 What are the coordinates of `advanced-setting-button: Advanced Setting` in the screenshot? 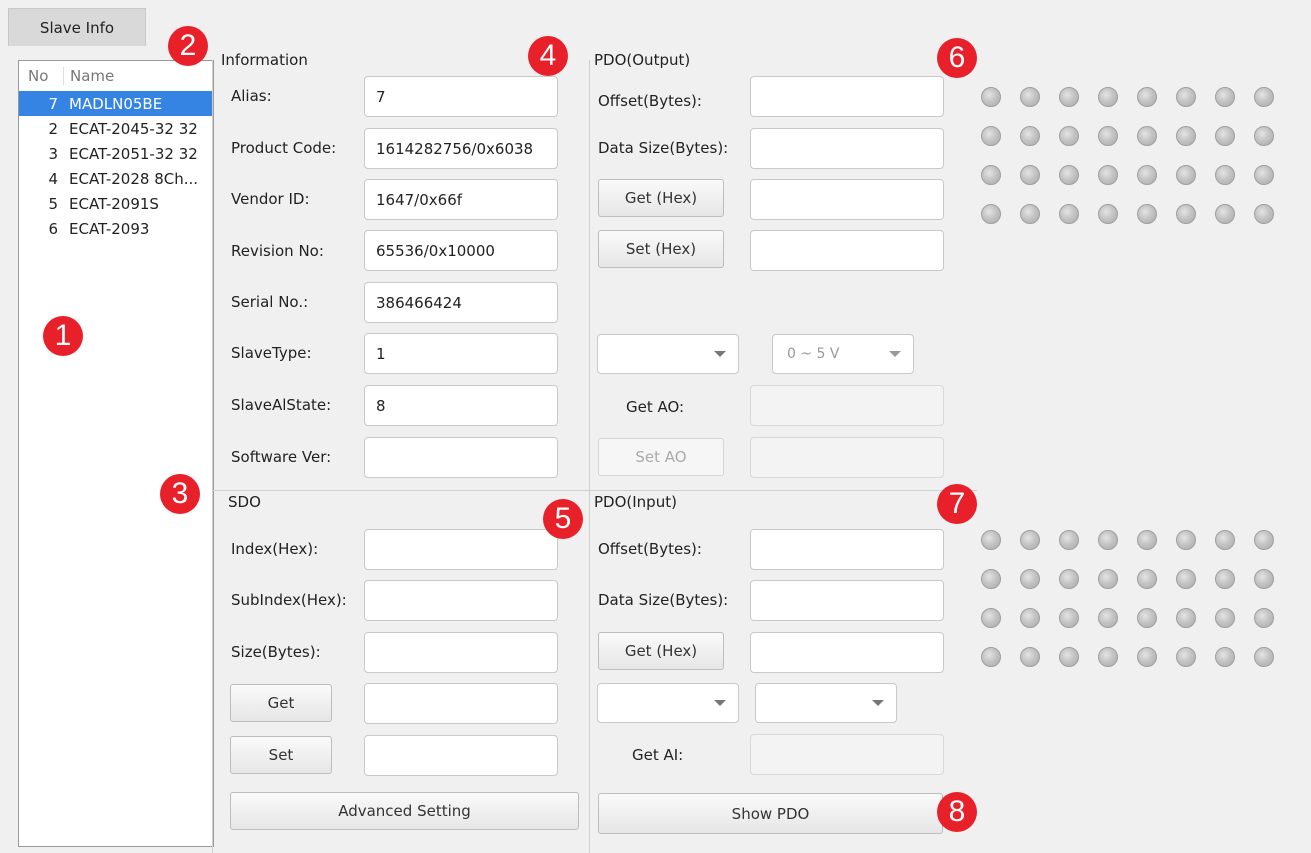 It's located at (404, 811).